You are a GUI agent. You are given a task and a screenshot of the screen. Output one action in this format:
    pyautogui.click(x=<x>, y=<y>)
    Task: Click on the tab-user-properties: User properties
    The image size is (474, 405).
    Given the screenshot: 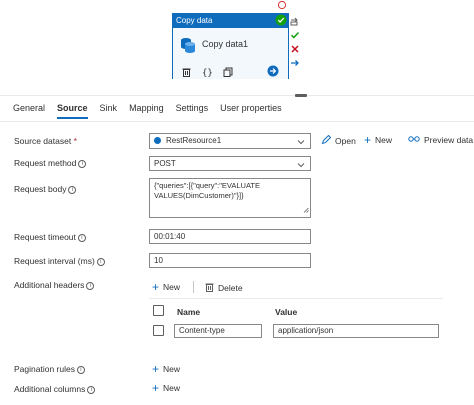 What is the action you would take?
    pyautogui.click(x=251, y=111)
    